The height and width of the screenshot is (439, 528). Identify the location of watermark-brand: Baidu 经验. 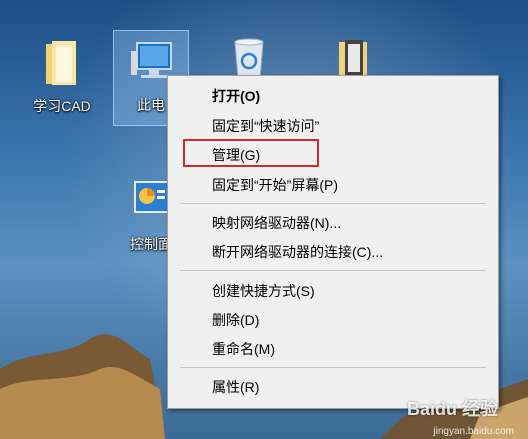
(452, 409).